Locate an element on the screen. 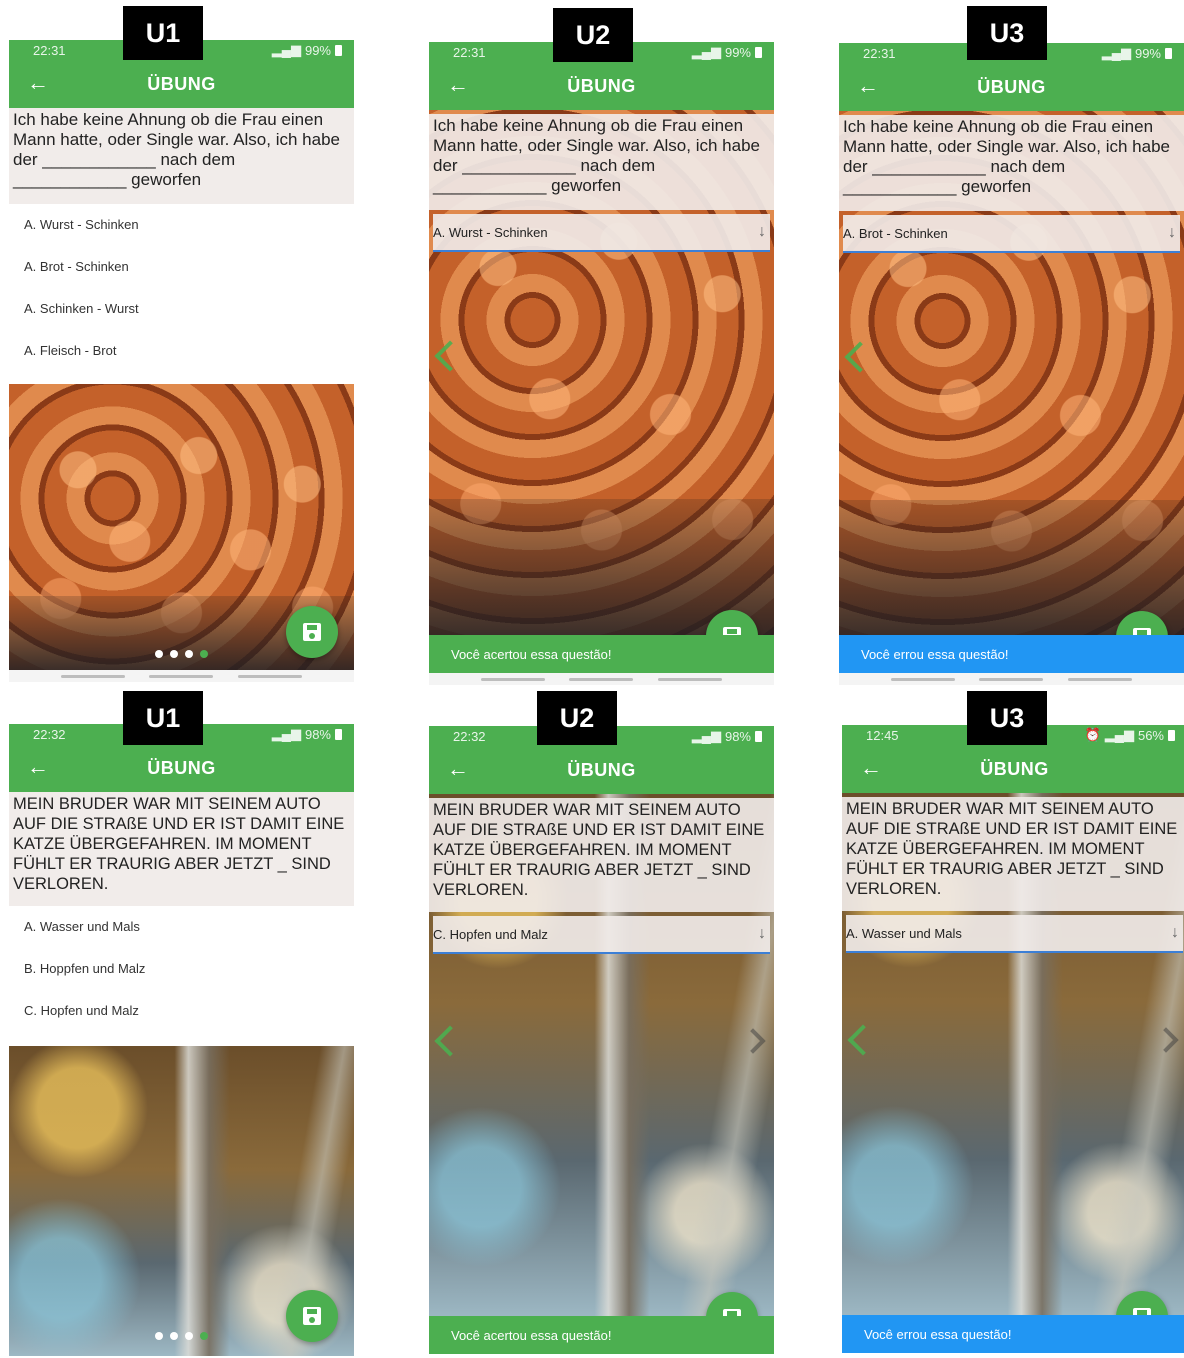 The image size is (1184, 1358). answer-dropdown: A. Wurst - Schinken ↓ is located at coordinates (601, 233).